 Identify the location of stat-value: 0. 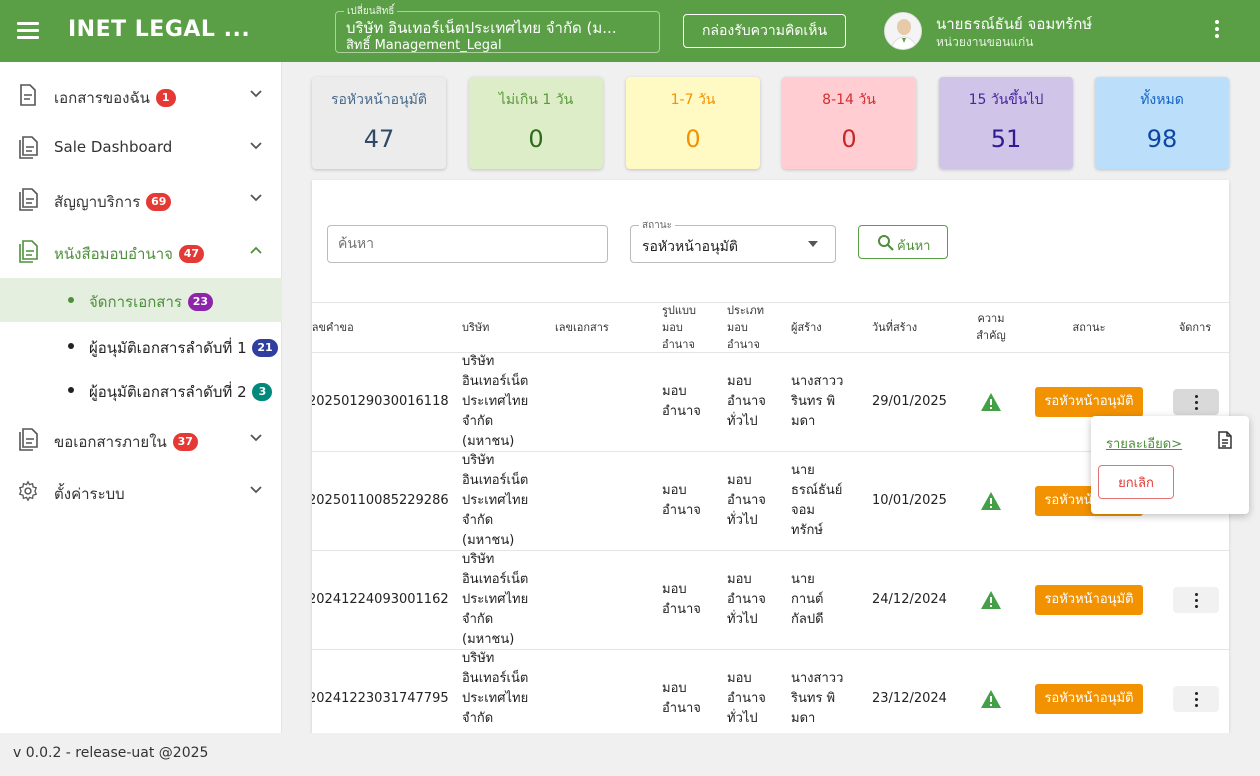
(849, 139).